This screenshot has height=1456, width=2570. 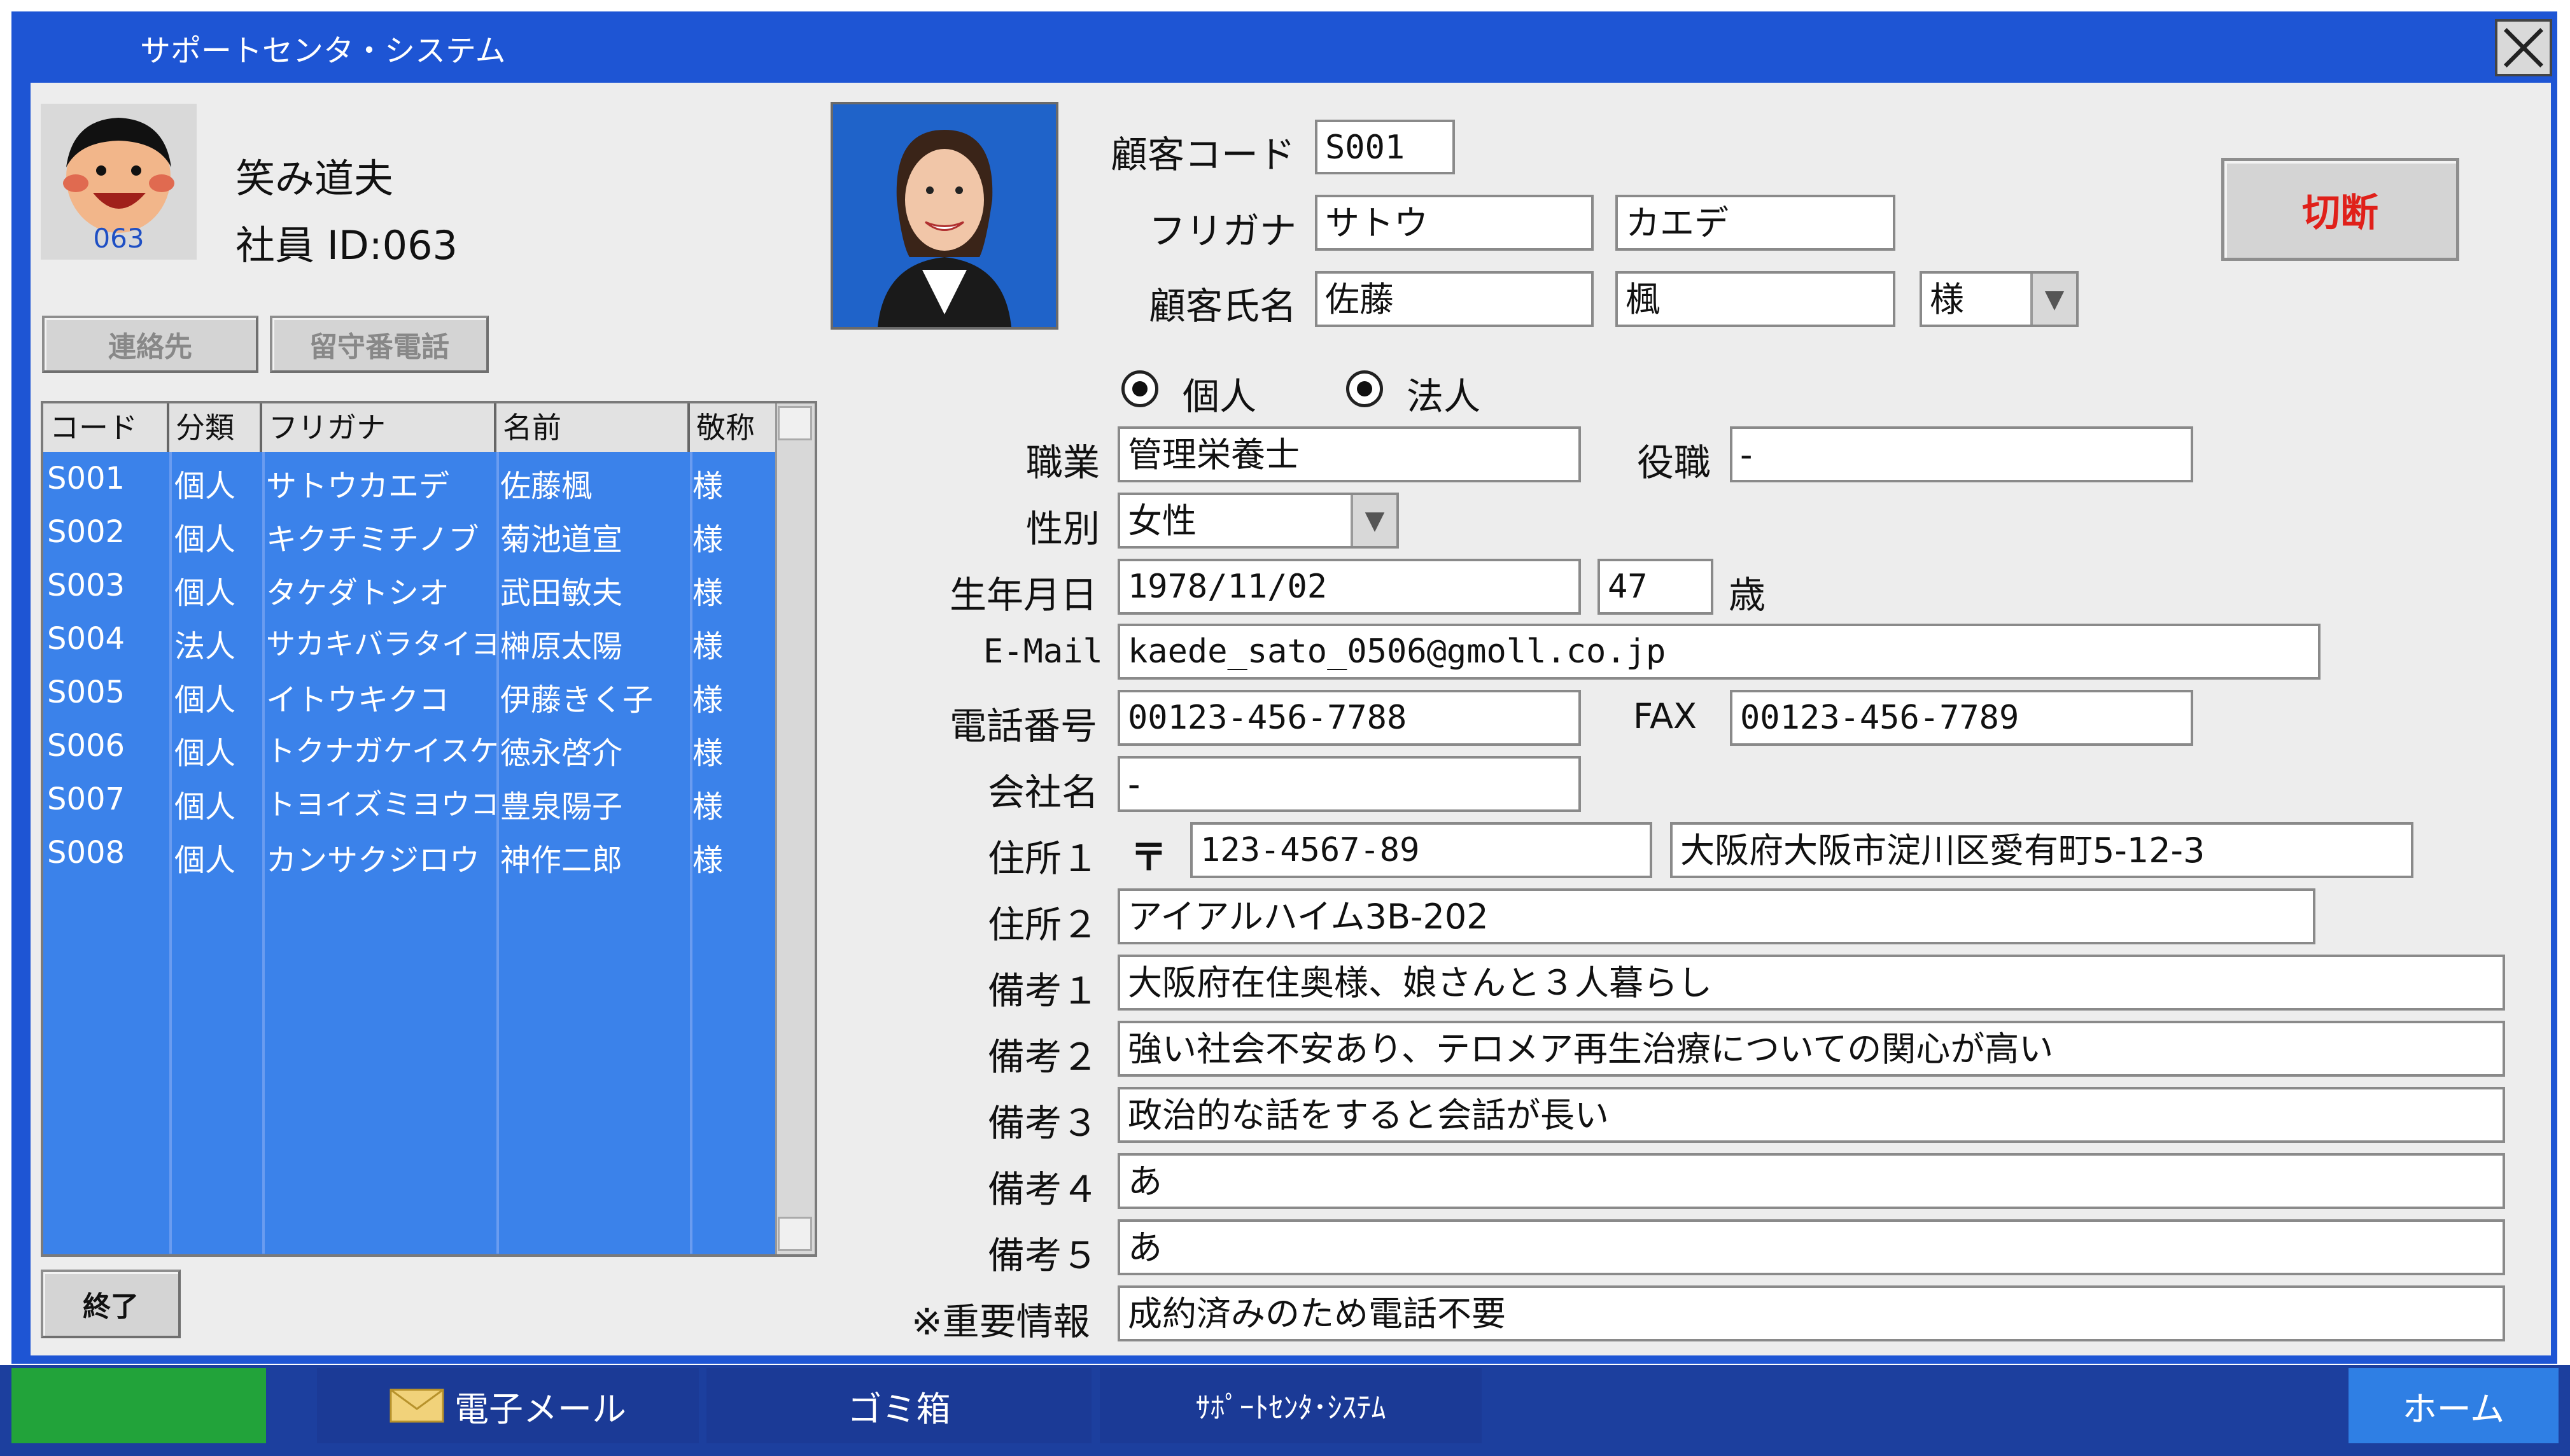 I want to click on list-row: S005 個人 イトウキクコ 伊藤きく子 様, so click(x=409, y=695).